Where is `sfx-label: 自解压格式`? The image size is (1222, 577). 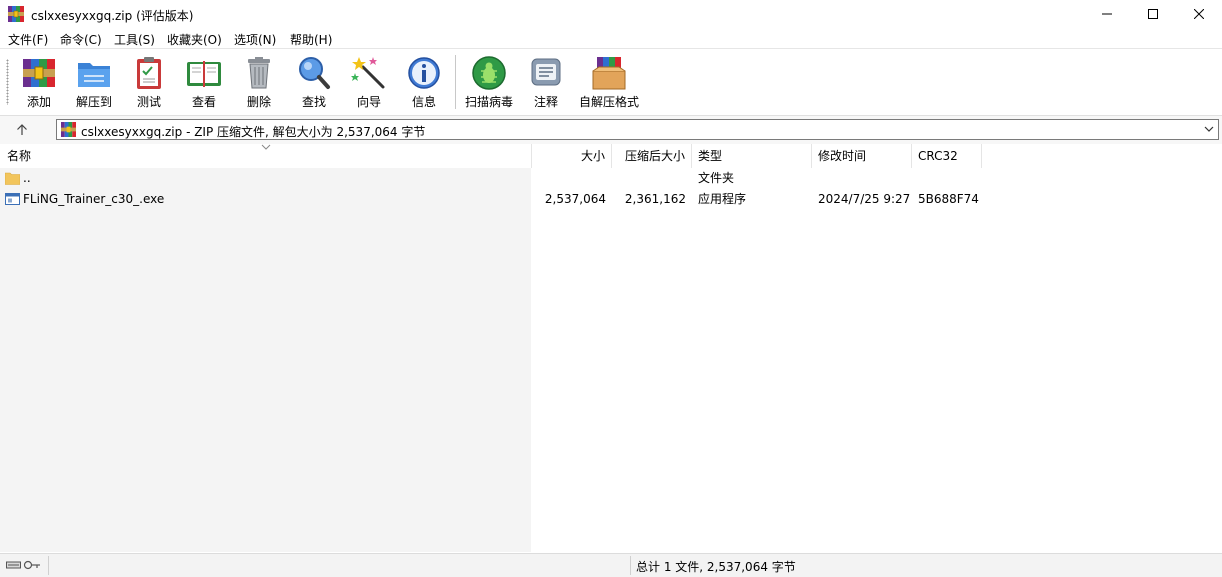 sfx-label: 自解压格式 is located at coordinates (608, 102).